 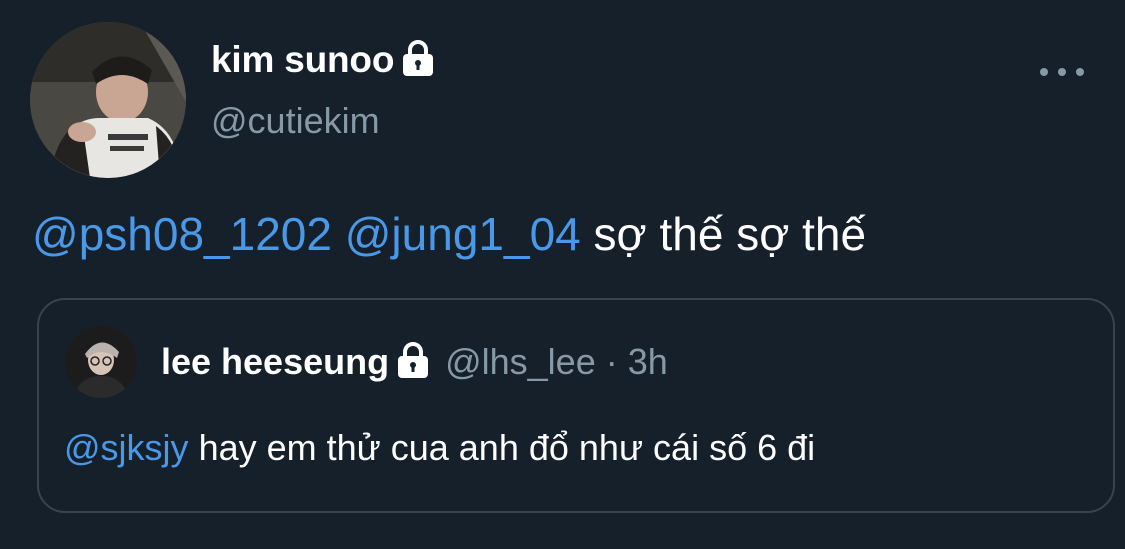 I want to click on author-handle: @cutiekim, so click(x=295, y=121).